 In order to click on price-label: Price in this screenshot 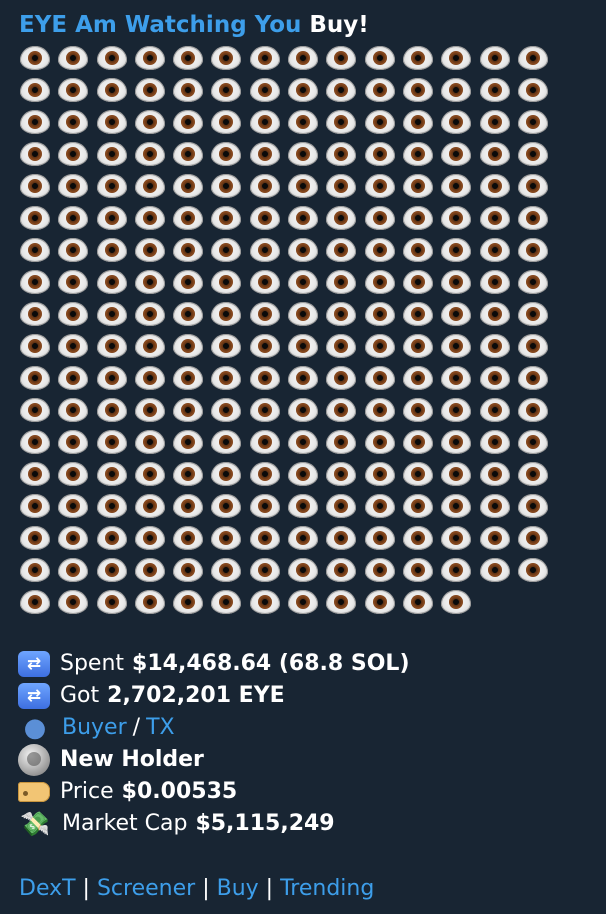, I will do `click(87, 791)`.